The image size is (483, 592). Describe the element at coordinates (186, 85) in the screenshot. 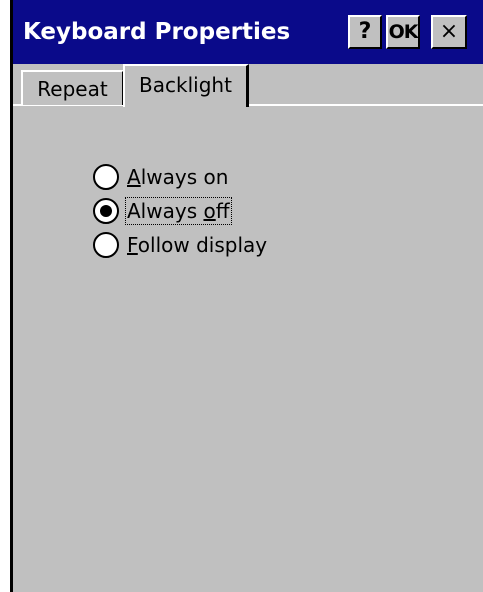

I see `tab-backlight: Backlight` at that location.